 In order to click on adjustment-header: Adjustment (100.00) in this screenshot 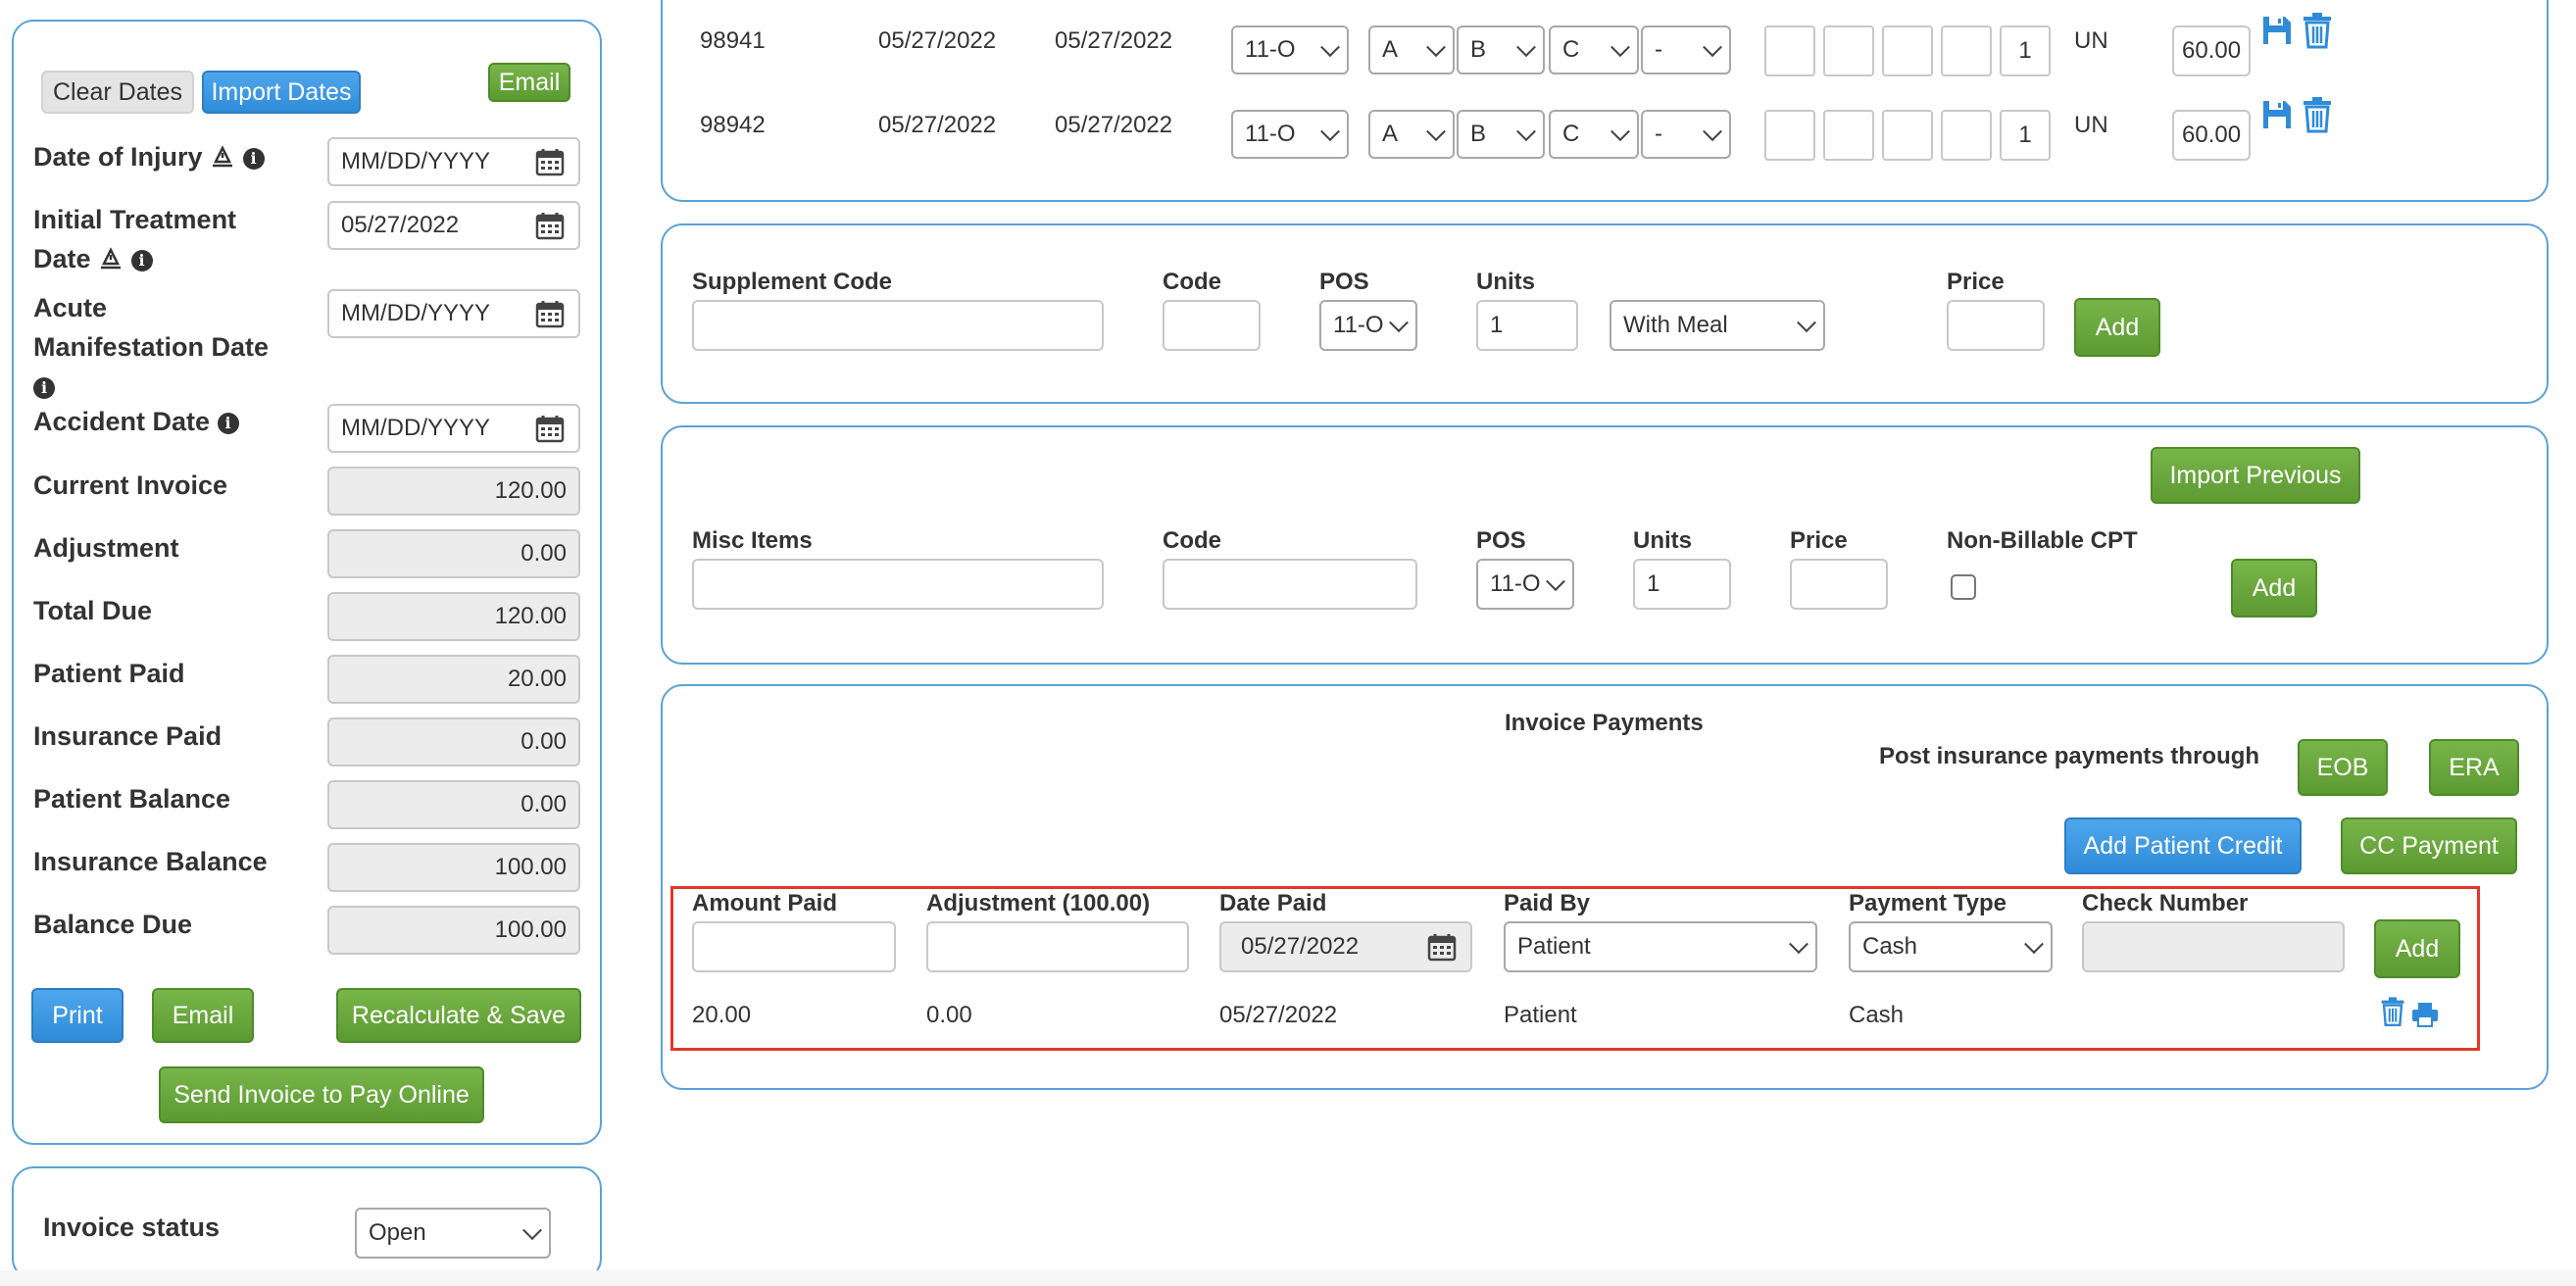, I will do `click(1038, 903)`.